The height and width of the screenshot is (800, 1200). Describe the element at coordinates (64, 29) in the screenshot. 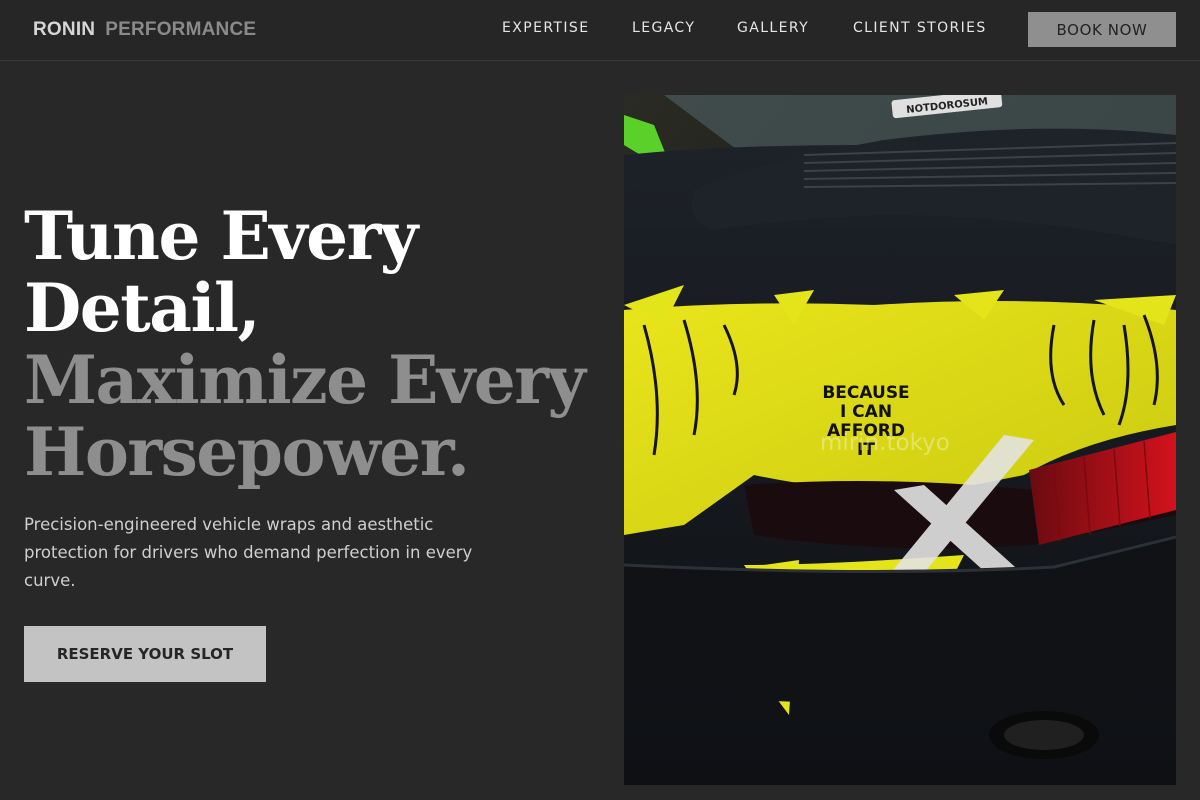

I see `brand-name-primary: RONIN` at that location.